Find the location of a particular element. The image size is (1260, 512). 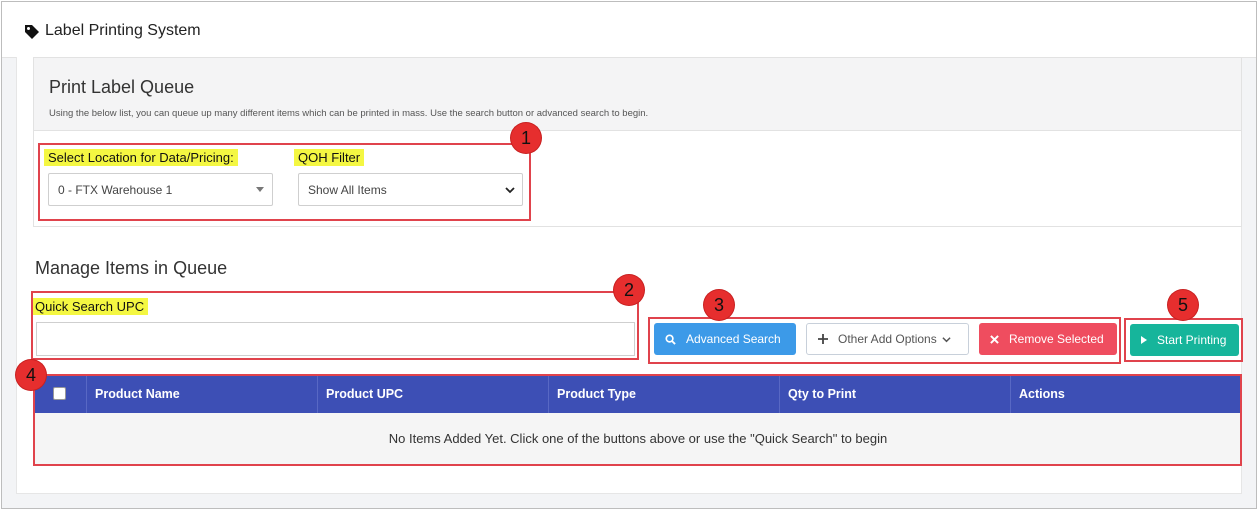

callout-badge-3: 3 is located at coordinates (719, 305).